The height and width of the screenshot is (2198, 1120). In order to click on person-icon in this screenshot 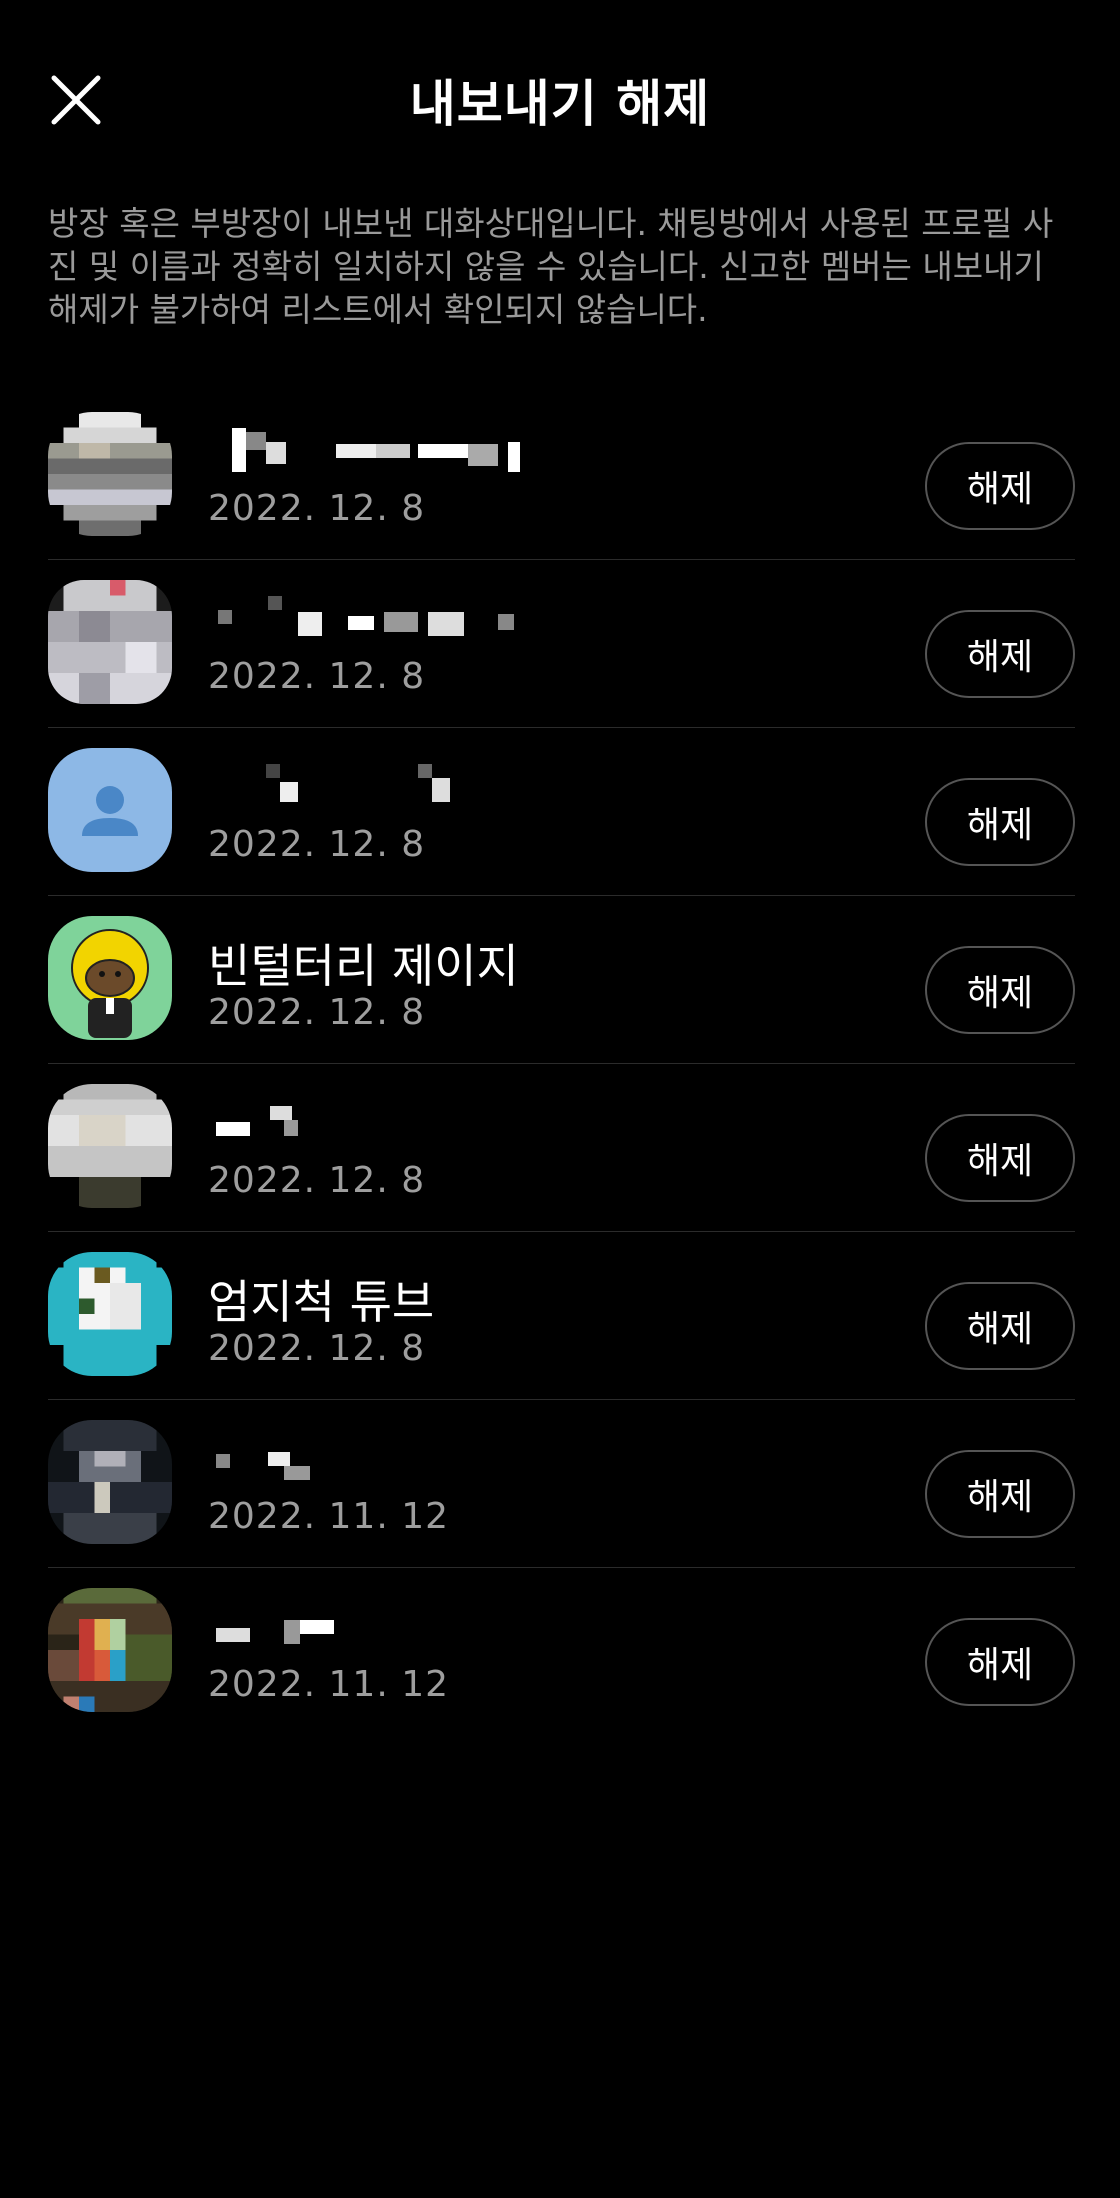, I will do `click(110, 811)`.